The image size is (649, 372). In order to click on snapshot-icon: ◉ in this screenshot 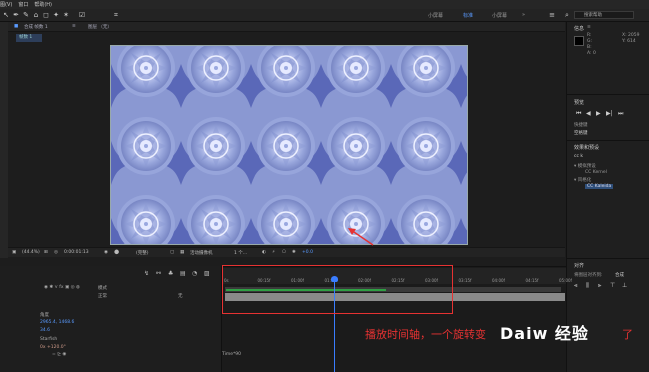, I will do `click(106, 252)`.